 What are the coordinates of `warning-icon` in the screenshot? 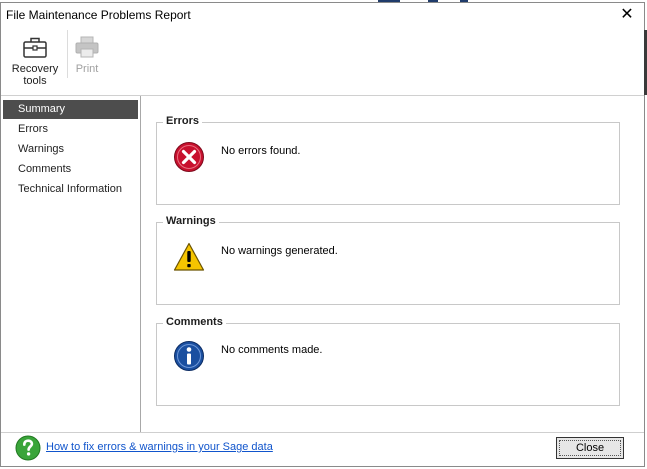 It's located at (189, 256).